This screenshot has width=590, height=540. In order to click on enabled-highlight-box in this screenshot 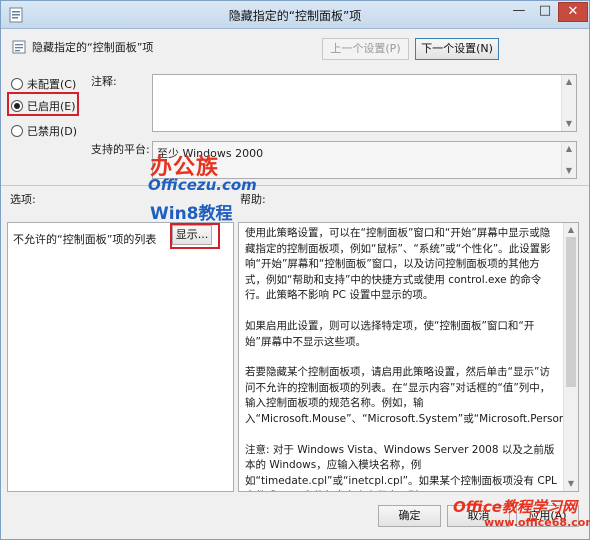, I will do `click(43, 104)`.